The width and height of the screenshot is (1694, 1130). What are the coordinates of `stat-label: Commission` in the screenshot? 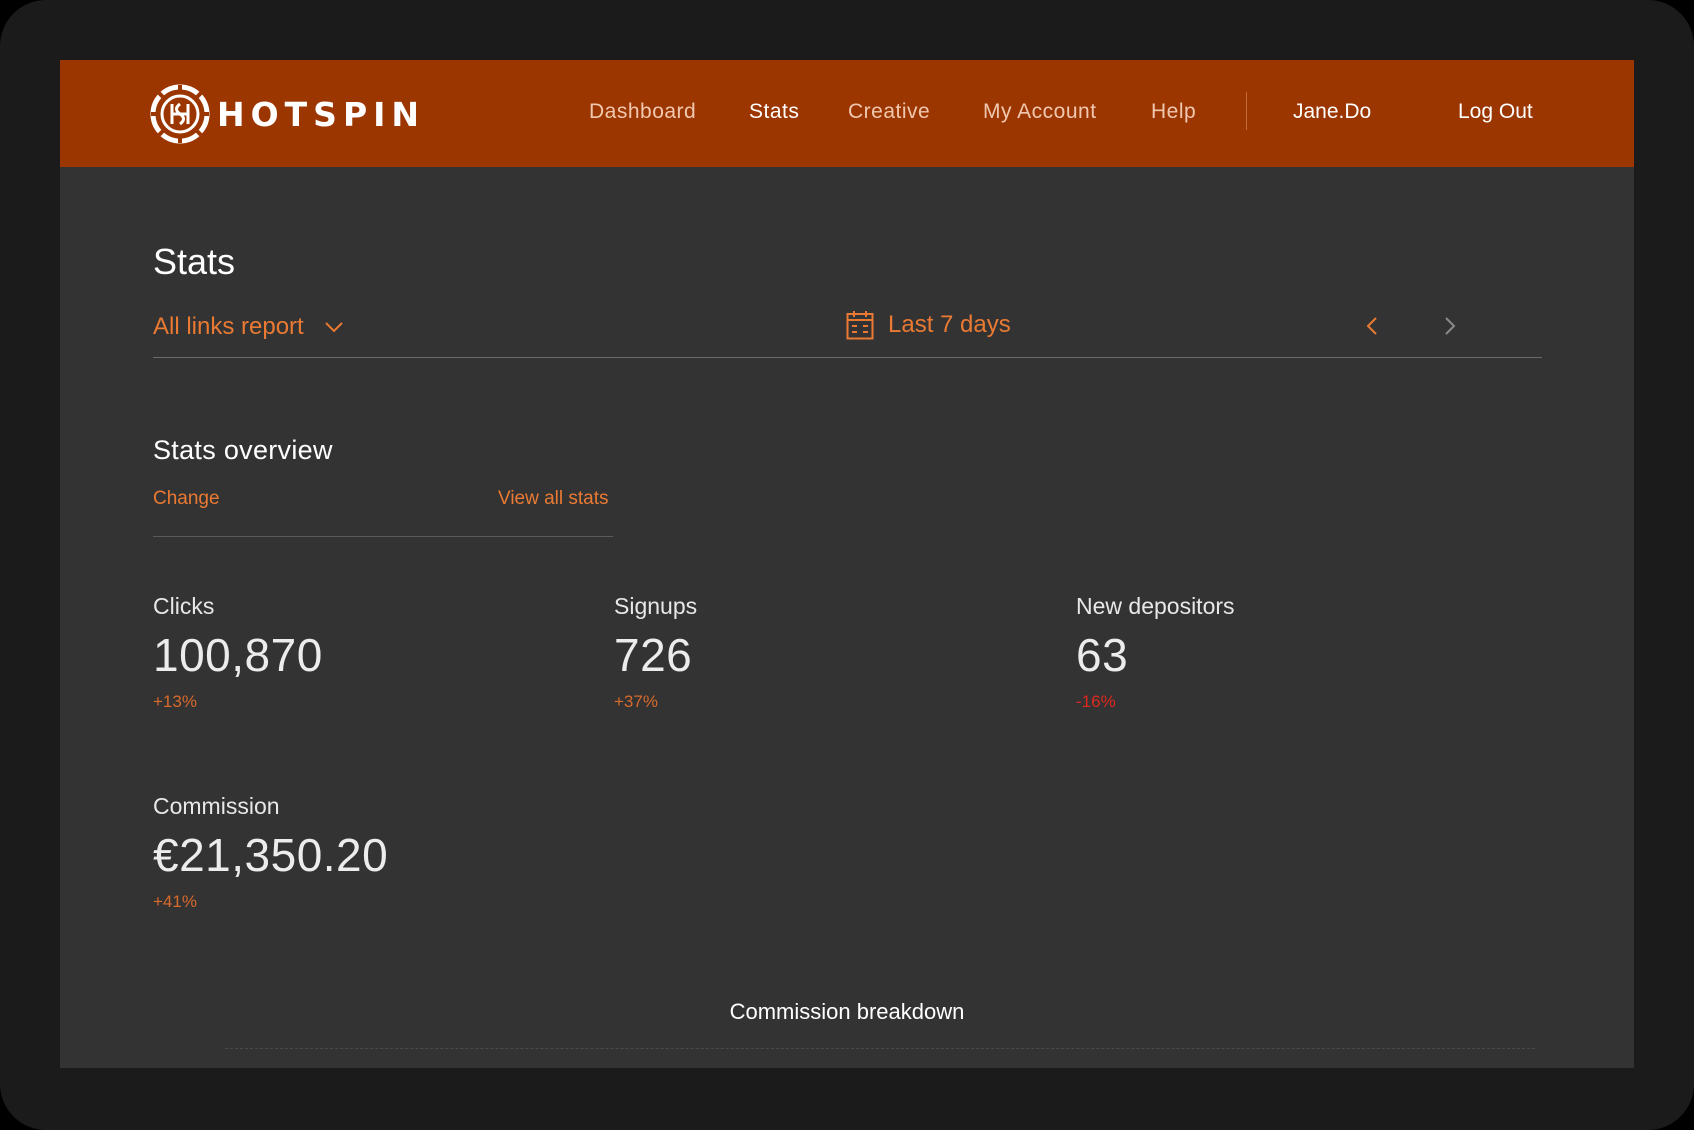 It's located at (216, 806).